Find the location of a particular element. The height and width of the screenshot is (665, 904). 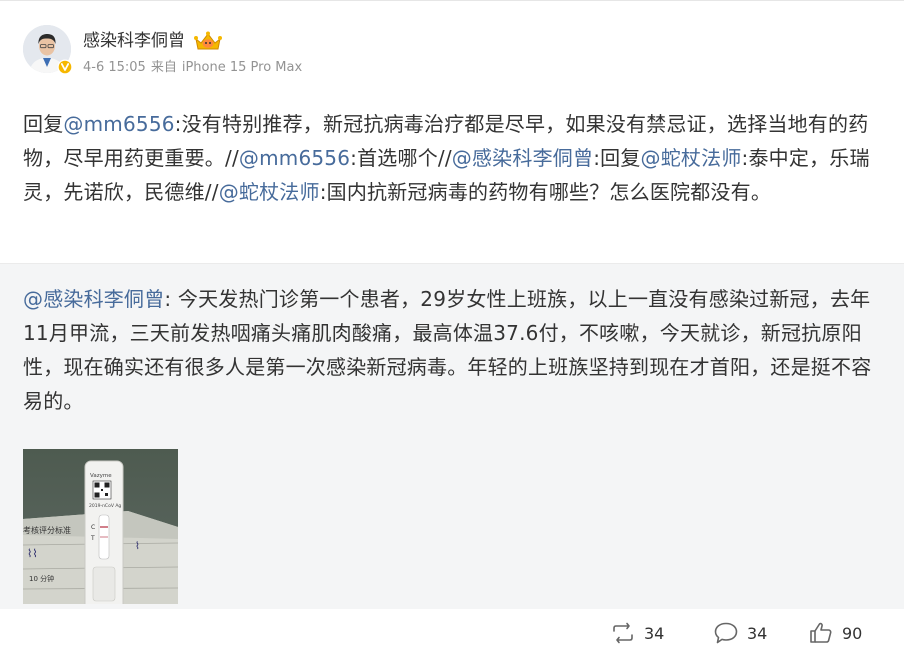

text-segment: :回复 is located at coordinates (617, 158).